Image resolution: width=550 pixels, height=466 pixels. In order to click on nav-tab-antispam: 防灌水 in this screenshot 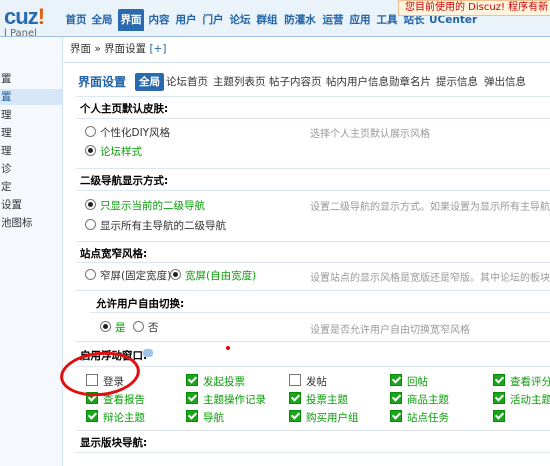, I will do `click(300, 20)`.